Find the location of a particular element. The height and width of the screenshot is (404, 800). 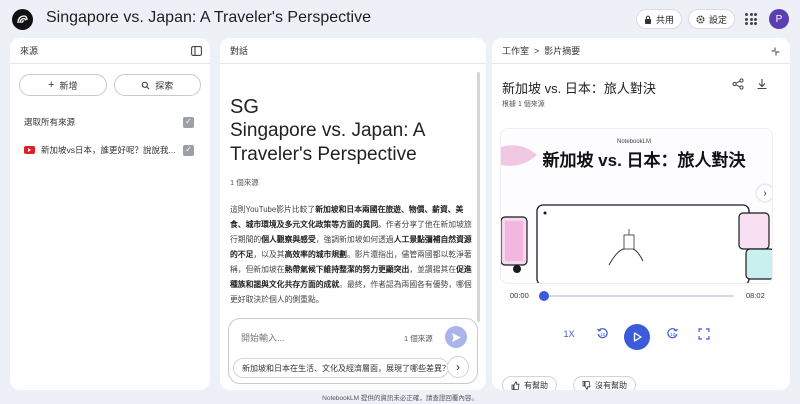

chat-title: 對話 is located at coordinates (239, 51).